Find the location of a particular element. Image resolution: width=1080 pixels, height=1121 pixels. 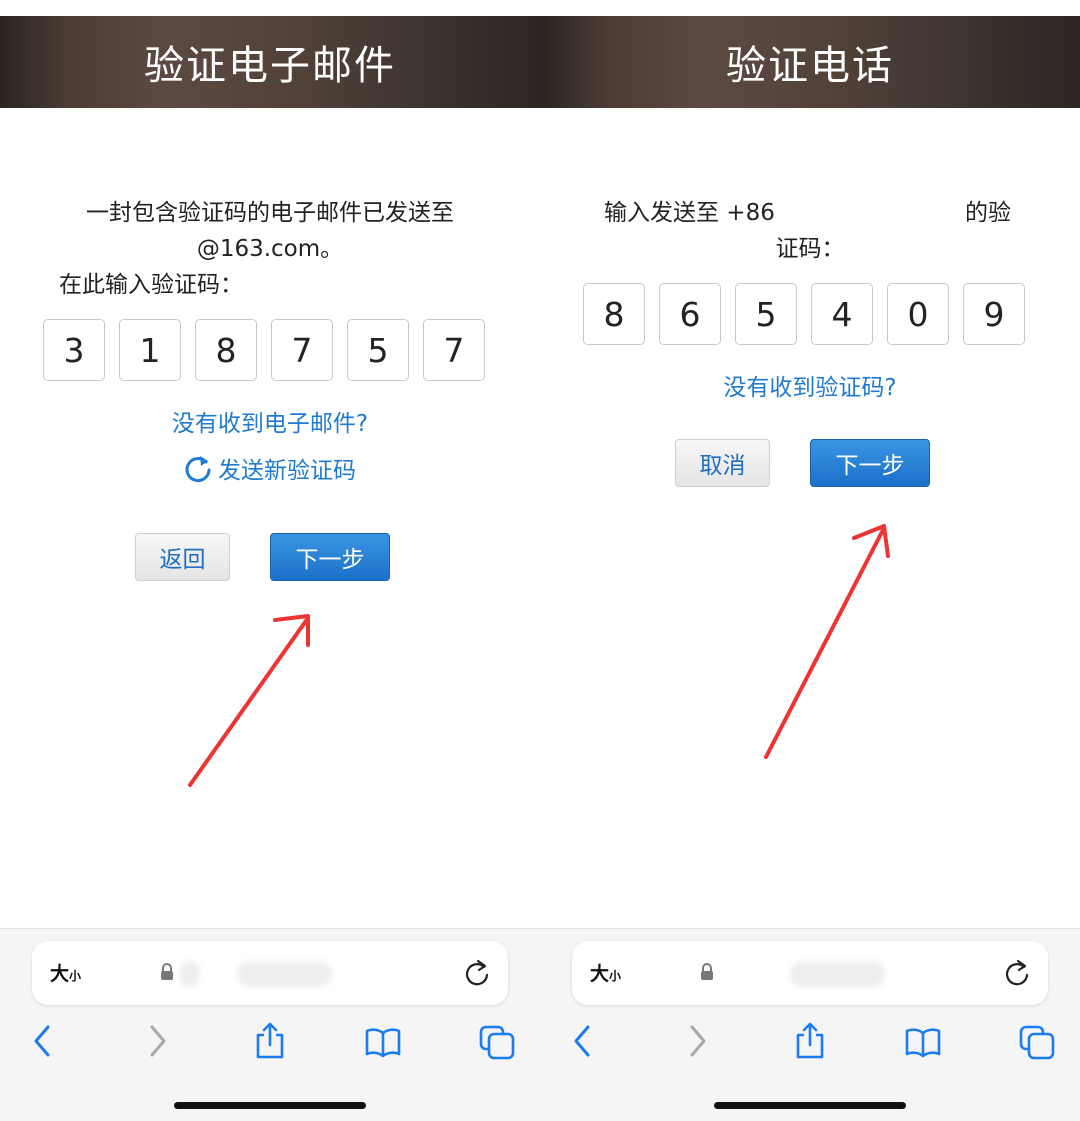

code-digit-input: 1 is located at coordinates (150, 350).